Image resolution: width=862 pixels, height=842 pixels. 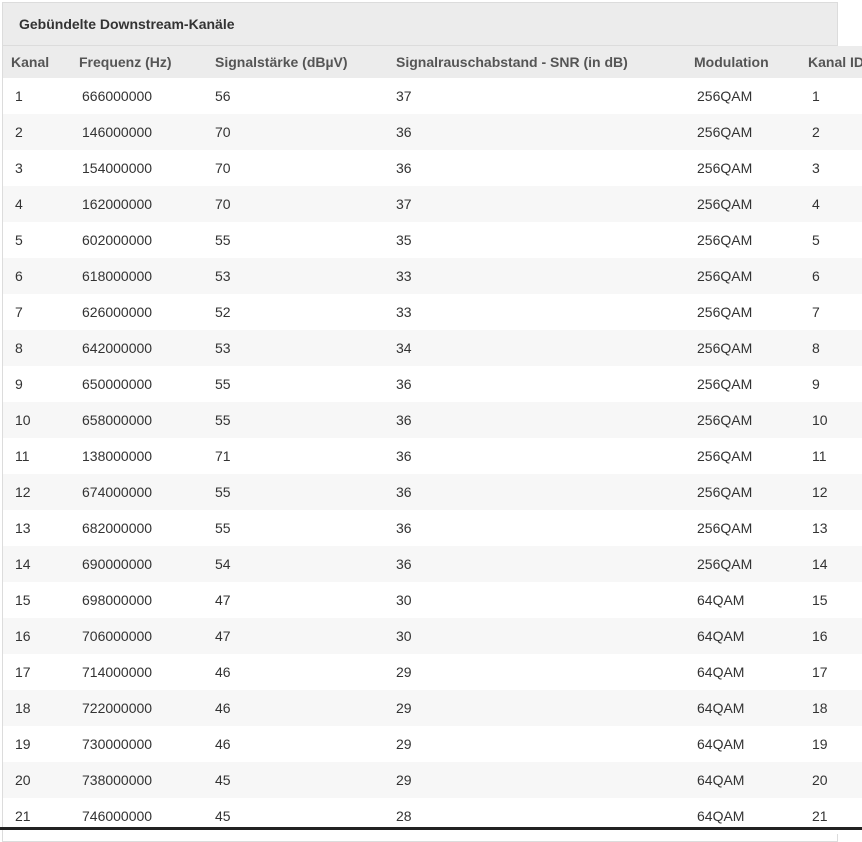 I want to click on cell-signalstaerke: 56, so click(x=296, y=96).